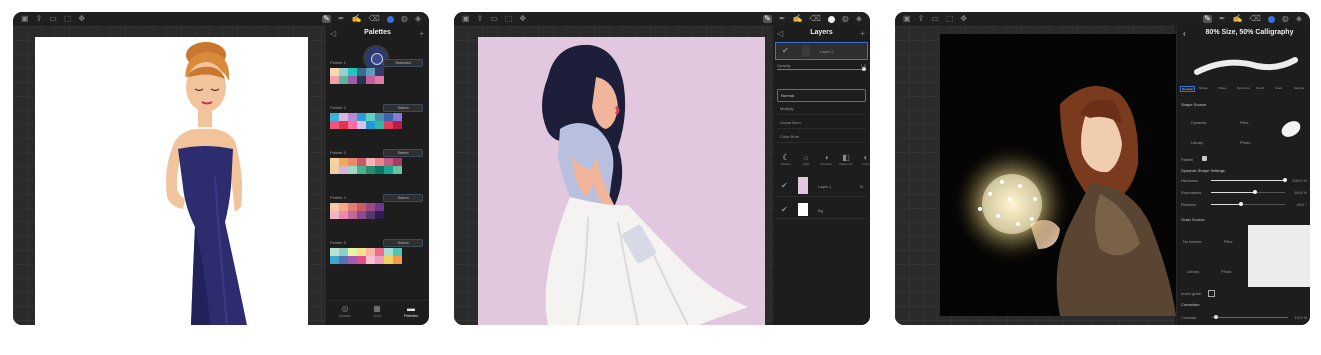 The image size is (1321, 355). What do you see at coordinates (821, 210) in the screenshot?
I see `layer-row: ✔ Bg` at bounding box center [821, 210].